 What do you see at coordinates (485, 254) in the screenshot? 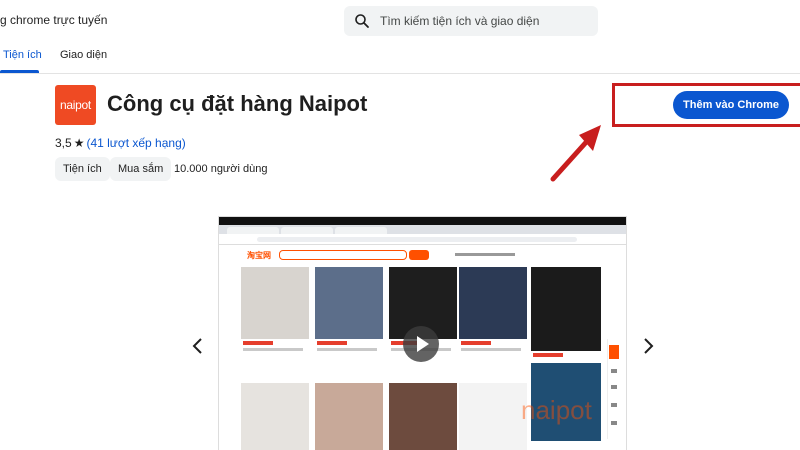
I see `header-info` at bounding box center [485, 254].